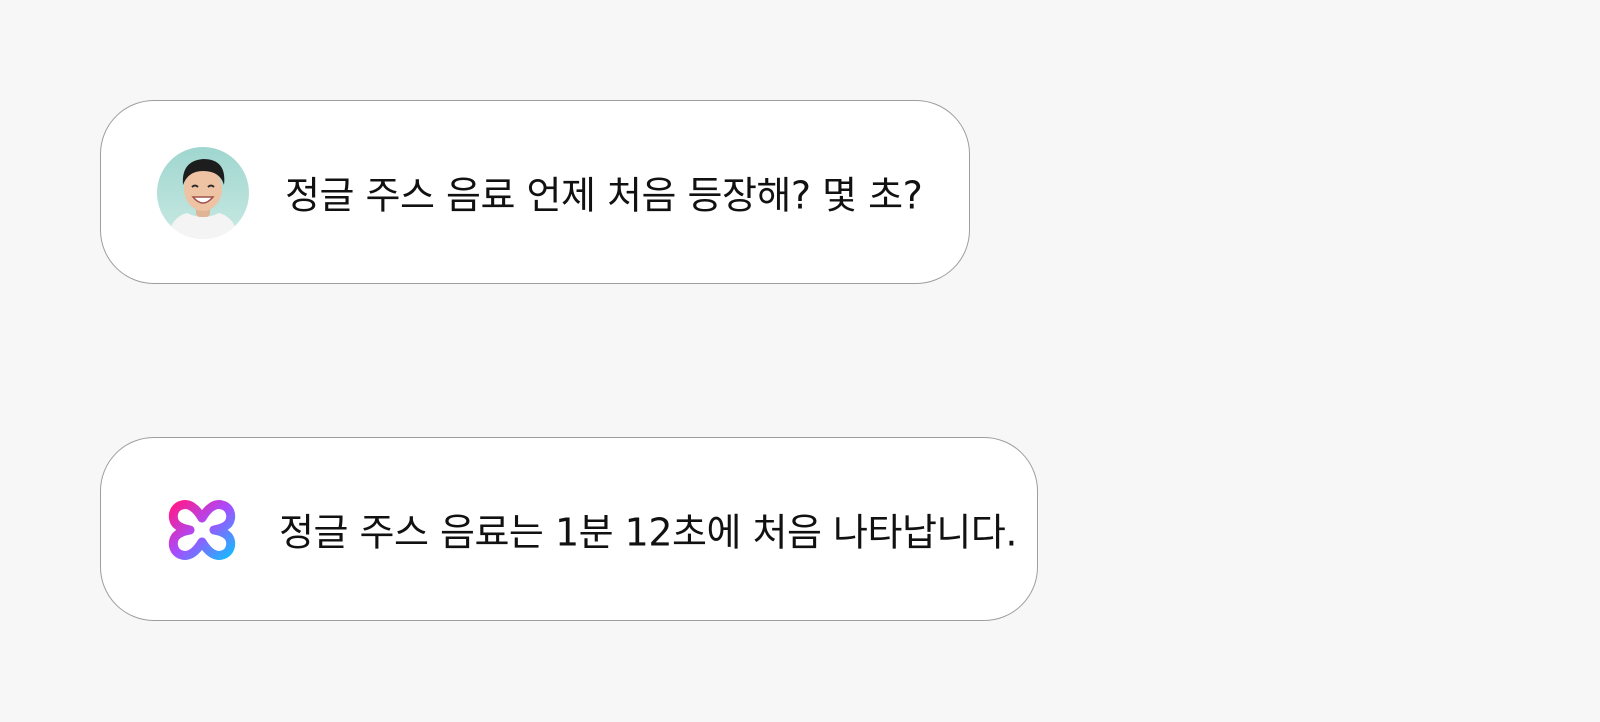  What do you see at coordinates (202, 530) in the screenshot?
I see `assistant-logo-icon` at bounding box center [202, 530].